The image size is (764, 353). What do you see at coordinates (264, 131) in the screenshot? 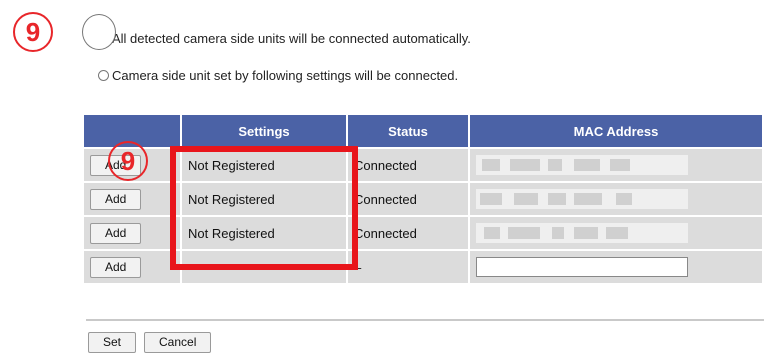
I see `header-settings: Settings` at bounding box center [264, 131].